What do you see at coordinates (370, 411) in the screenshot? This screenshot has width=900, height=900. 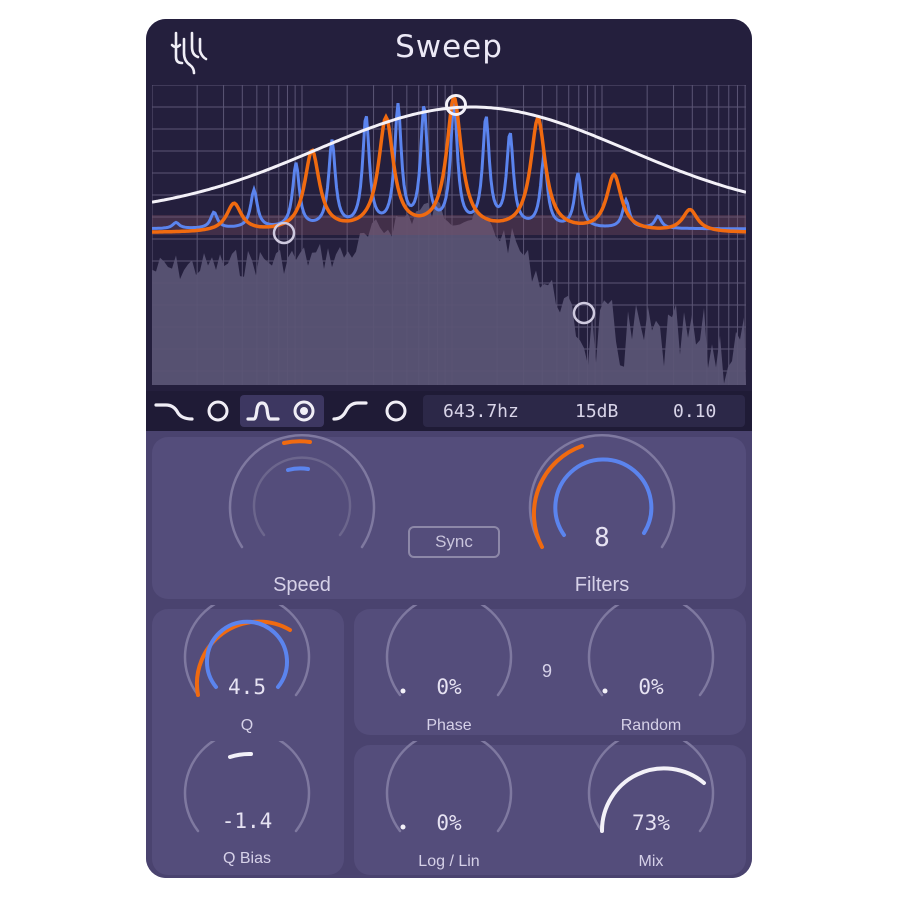 I see `highpass-filter-button` at bounding box center [370, 411].